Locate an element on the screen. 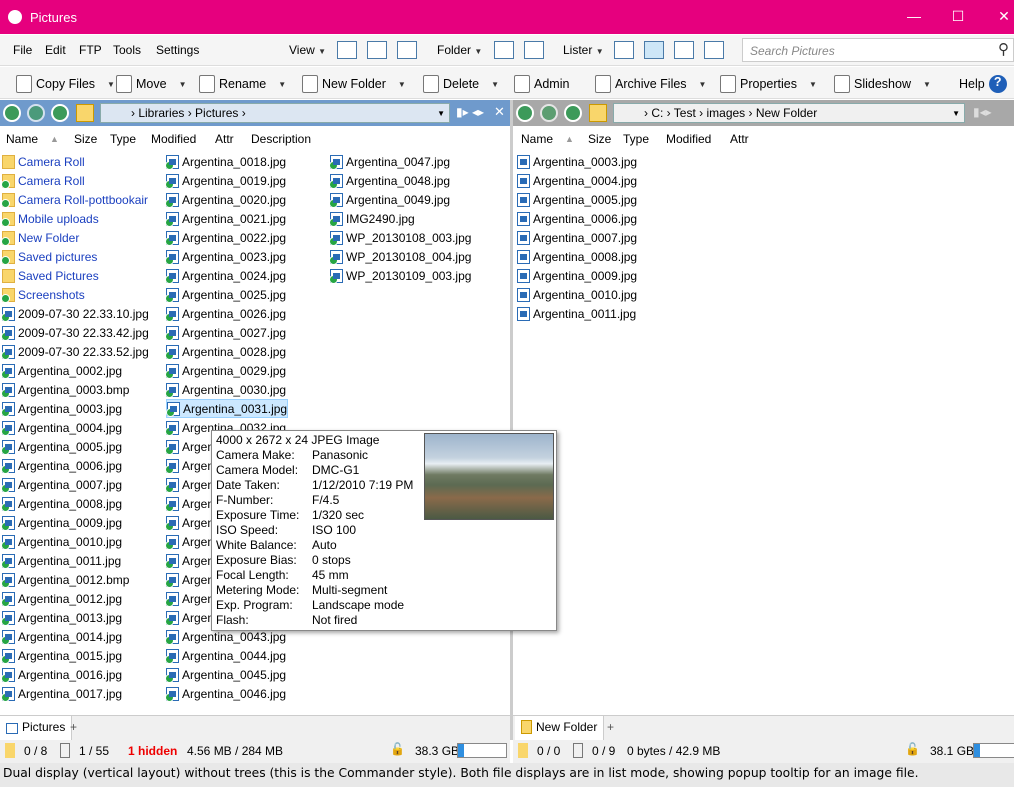 The width and height of the screenshot is (1014, 787). folder-item: Mobile uploads is located at coordinates (50, 218).